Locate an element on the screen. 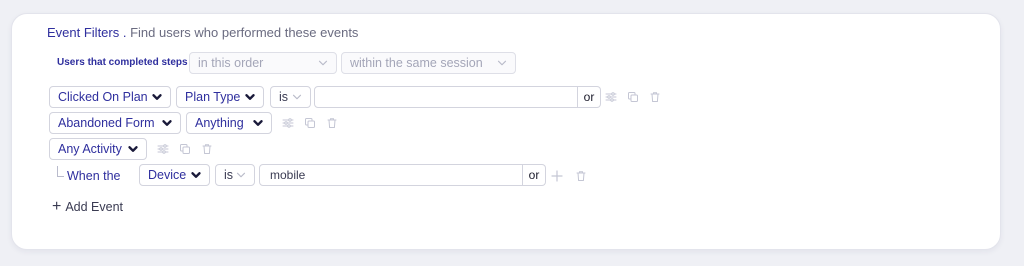  step-session-value: within the same session is located at coordinates (416, 63).